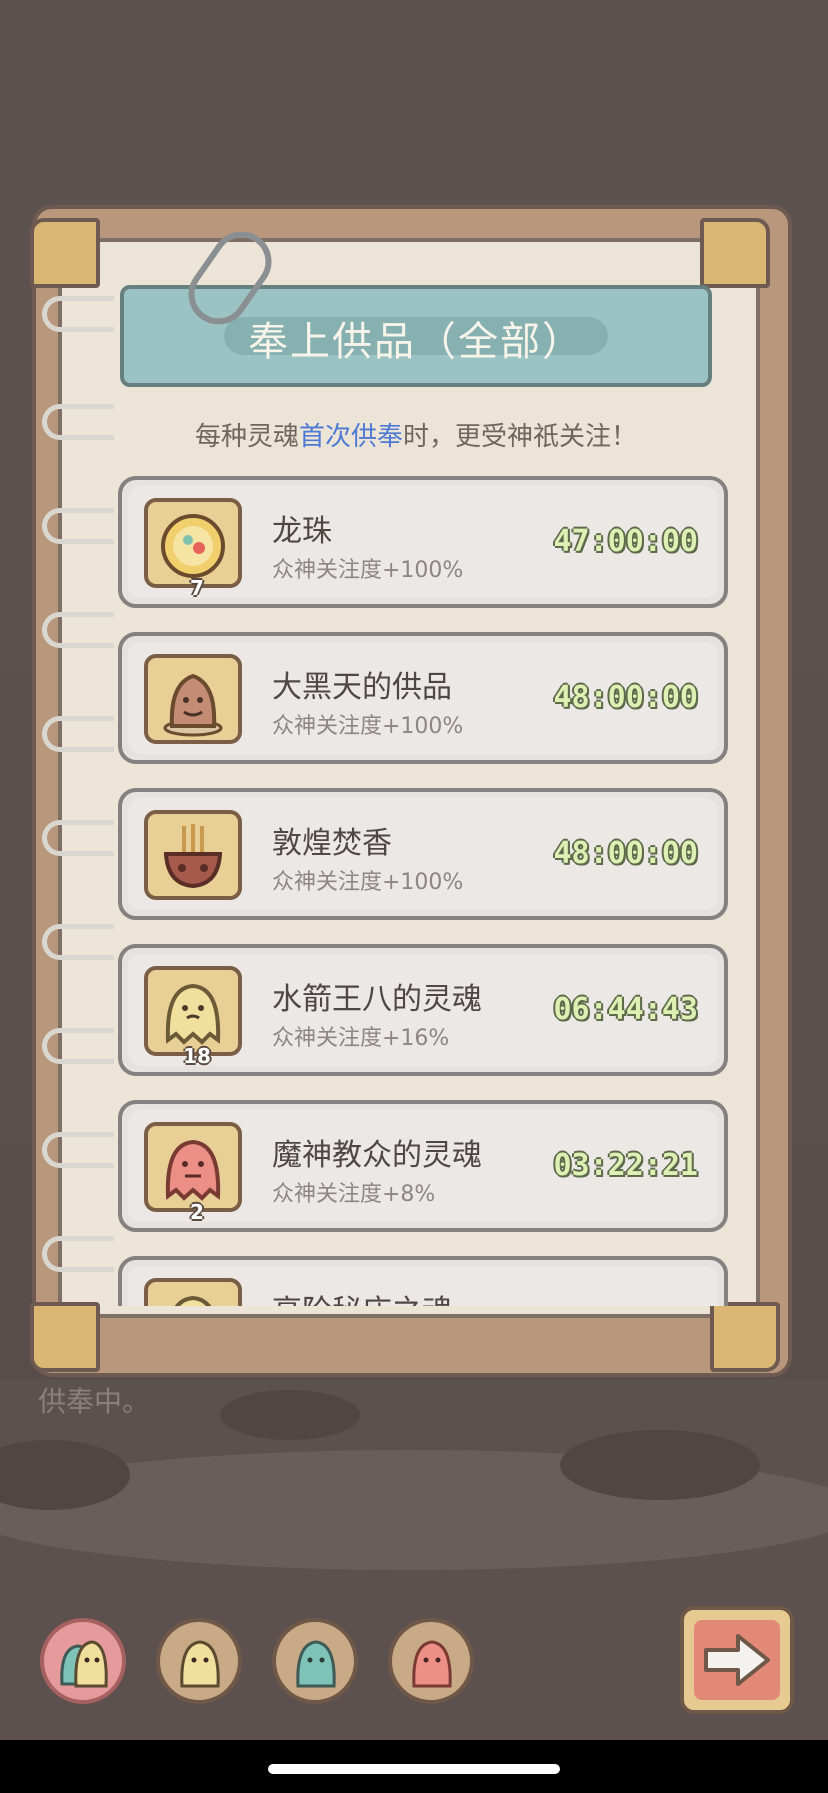  What do you see at coordinates (354, 1194) in the screenshot?
I see `item-effect: 众神关注度+8%` at bounding box center [354, 1194].